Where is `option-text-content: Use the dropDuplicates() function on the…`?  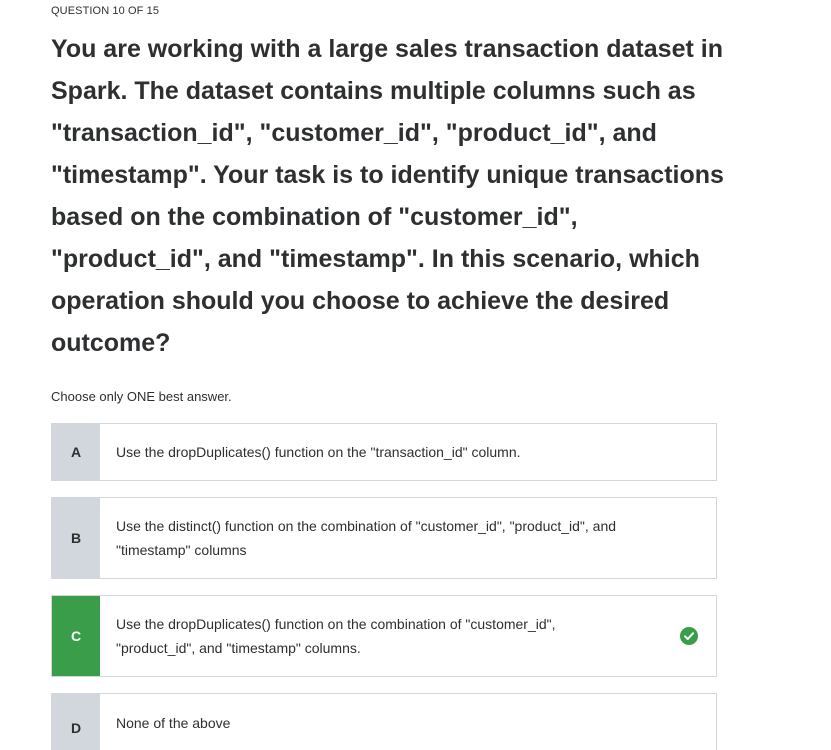
option-text-content: Use the dropDuplicates() function on the… is located at coordinates (336, 636).